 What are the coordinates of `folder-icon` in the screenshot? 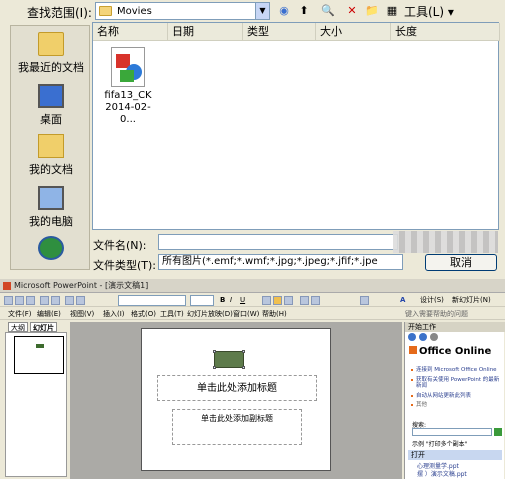 It's located at (105, 11).